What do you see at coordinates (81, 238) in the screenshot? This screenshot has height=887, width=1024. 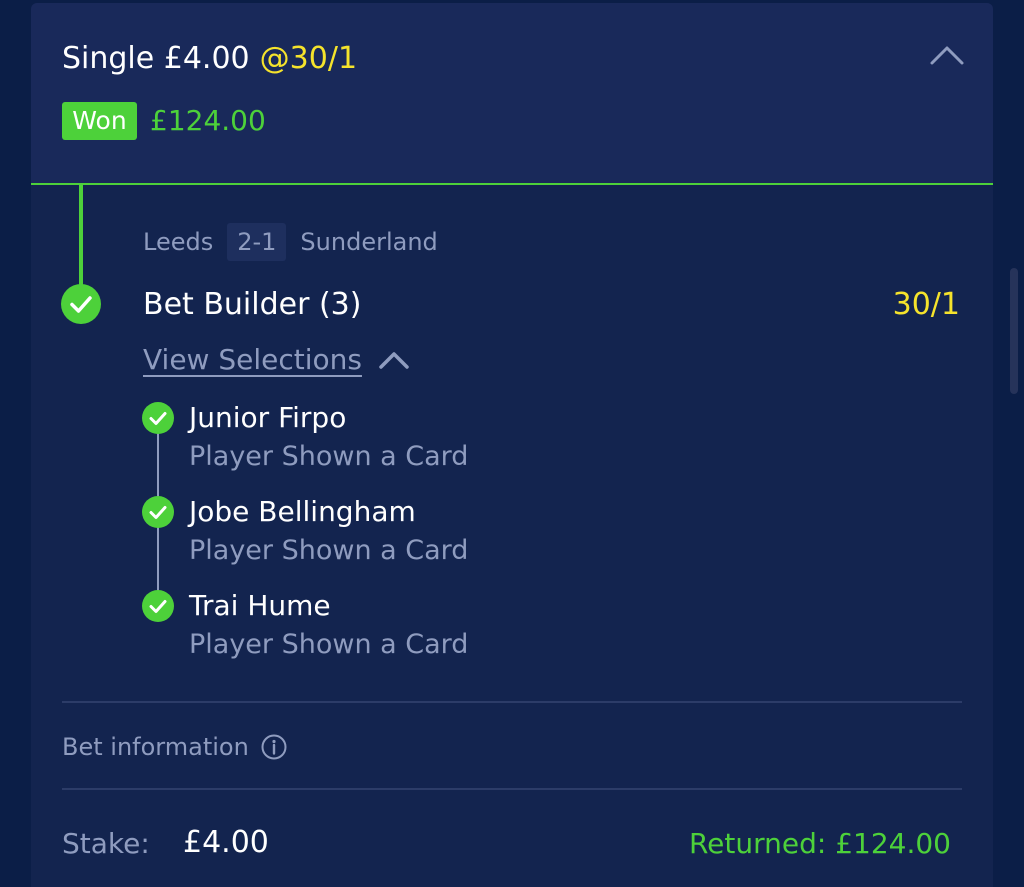 I see `leg-tracker-line` at bounding box center [81, 238].